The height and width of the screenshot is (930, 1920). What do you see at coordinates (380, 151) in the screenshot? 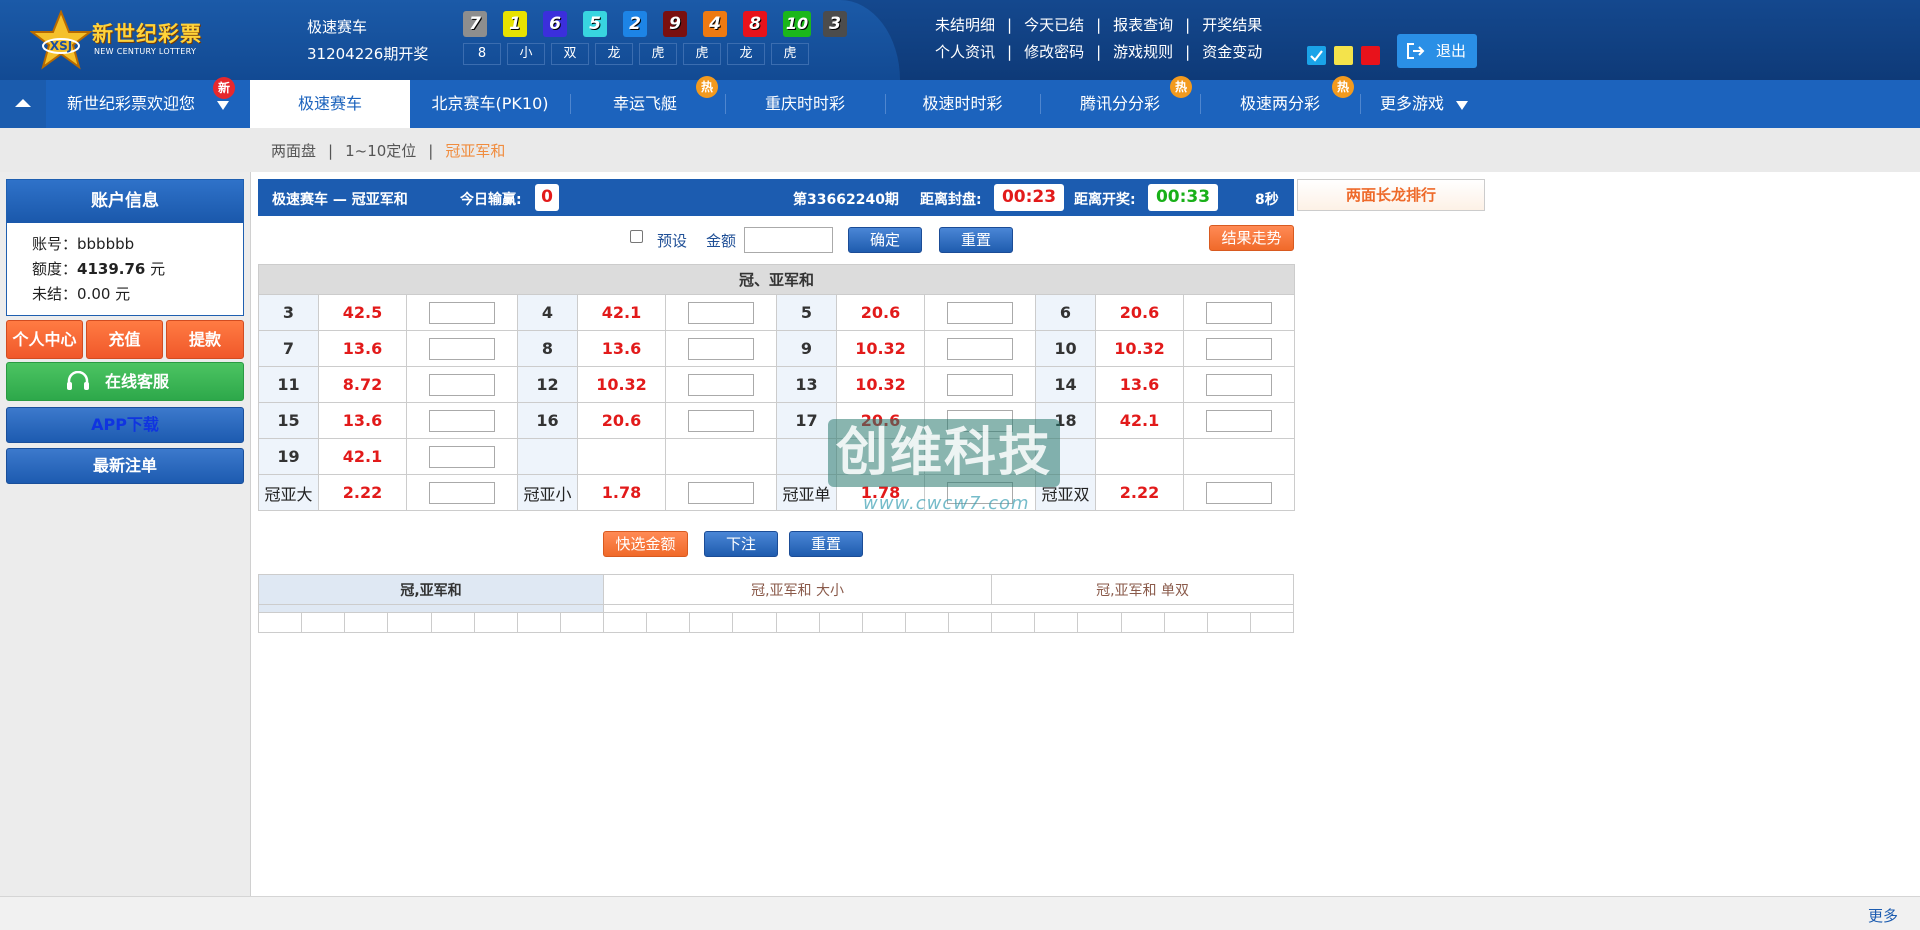
I see `subtab-position-1-10: 1~10定位` at bounding box center [380, 151].